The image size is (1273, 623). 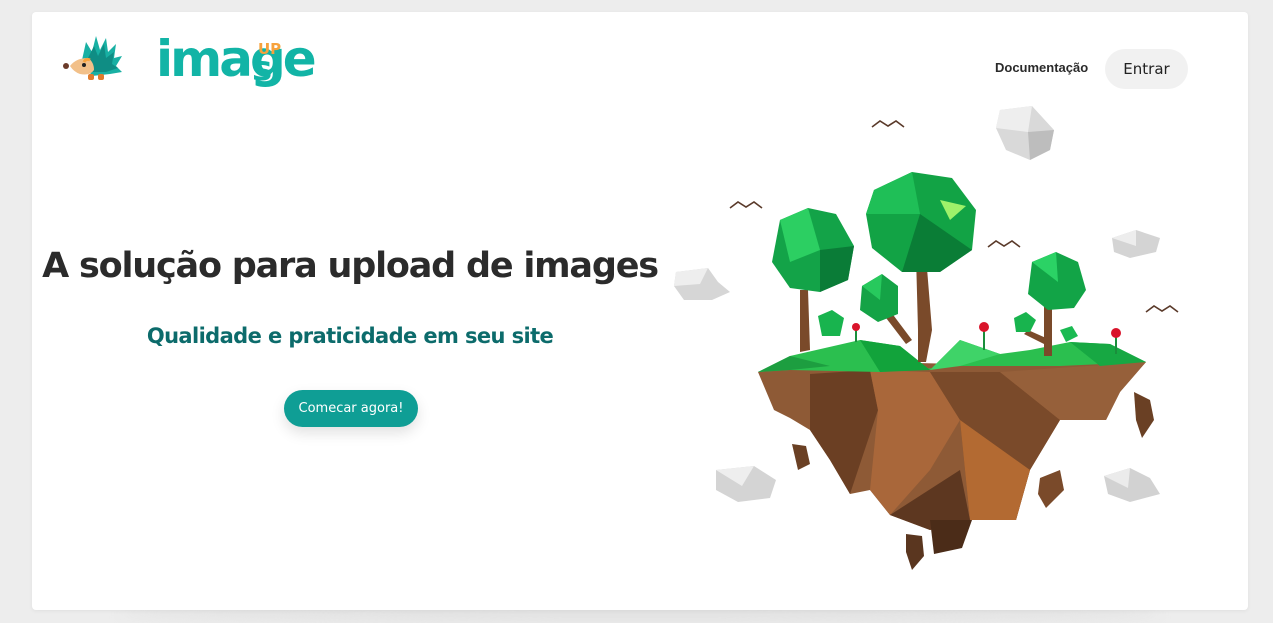 What do you see at coordinates (236, 59) in the screenshot?
I see `logo-wordmark: image` at bounding box center [236, 59].